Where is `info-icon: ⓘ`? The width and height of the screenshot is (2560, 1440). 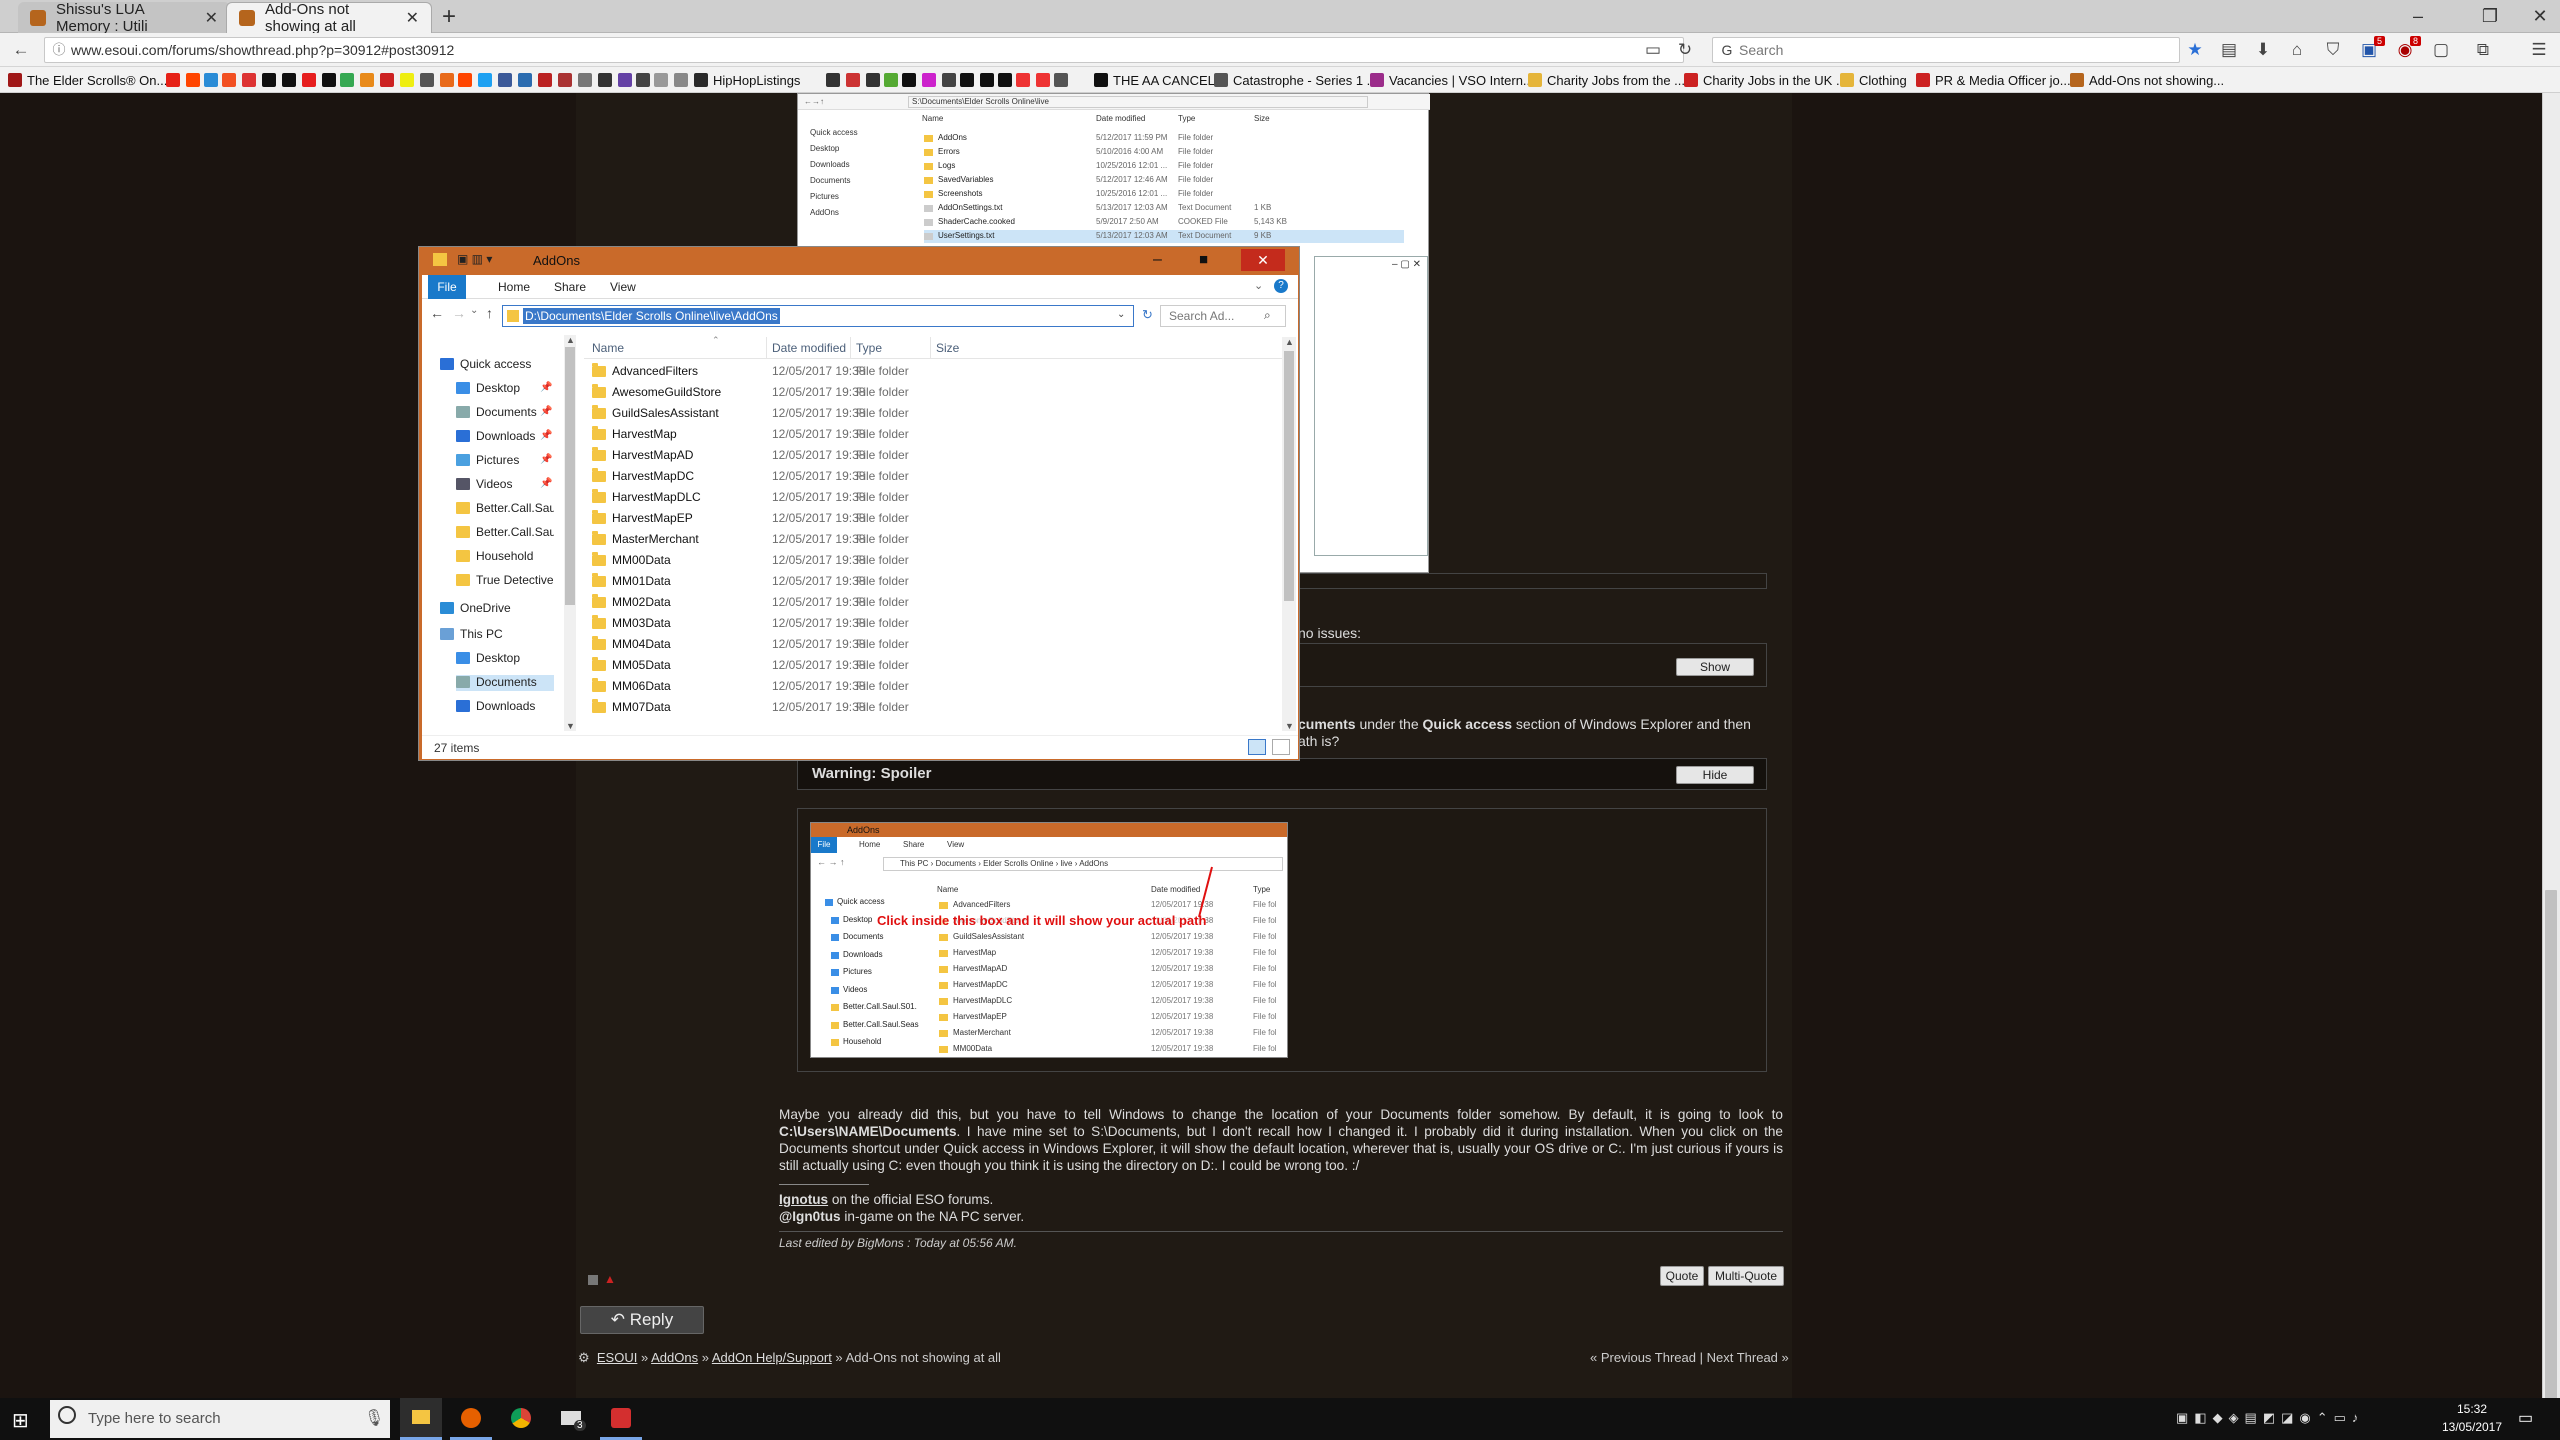 info-icon: ⓘ is located at coordinates (59, 50).